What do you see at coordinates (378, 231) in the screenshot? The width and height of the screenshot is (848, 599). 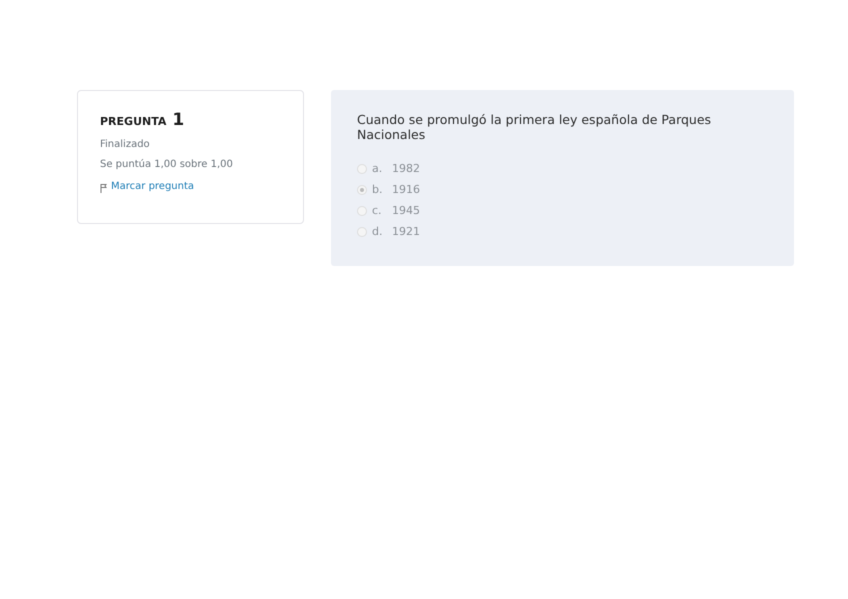 I see `option-letter: d.` at bounding box center [378, 231].